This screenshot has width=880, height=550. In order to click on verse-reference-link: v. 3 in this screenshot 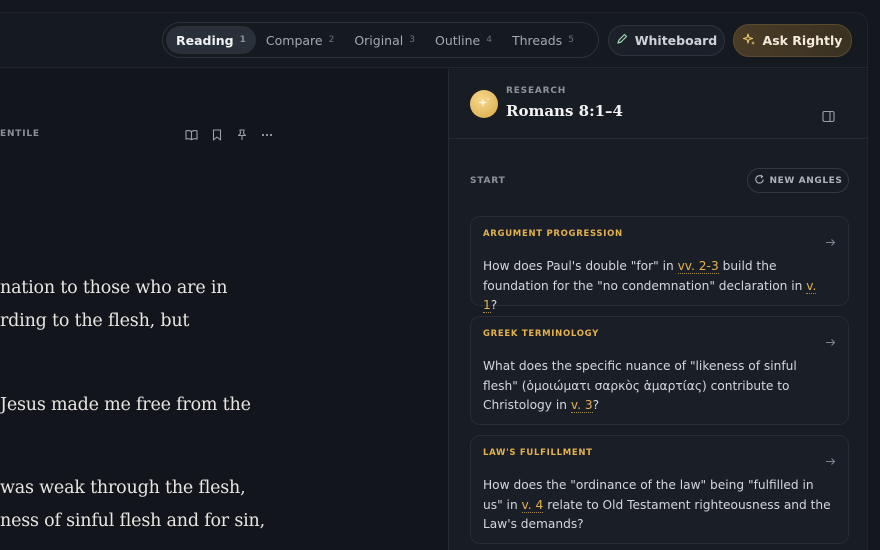, I will do `click(581, 405)`.